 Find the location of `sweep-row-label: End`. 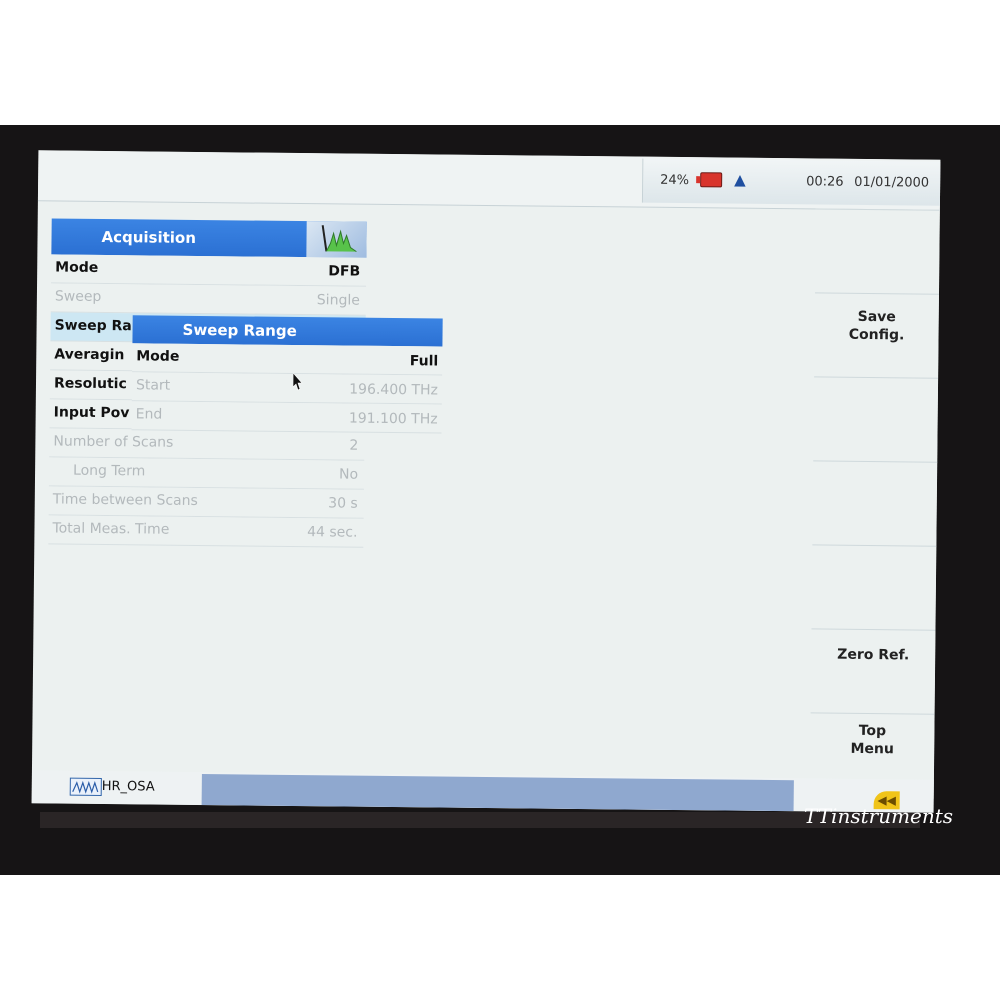

sweep-row-label: End is located at coordinates (149, 414).